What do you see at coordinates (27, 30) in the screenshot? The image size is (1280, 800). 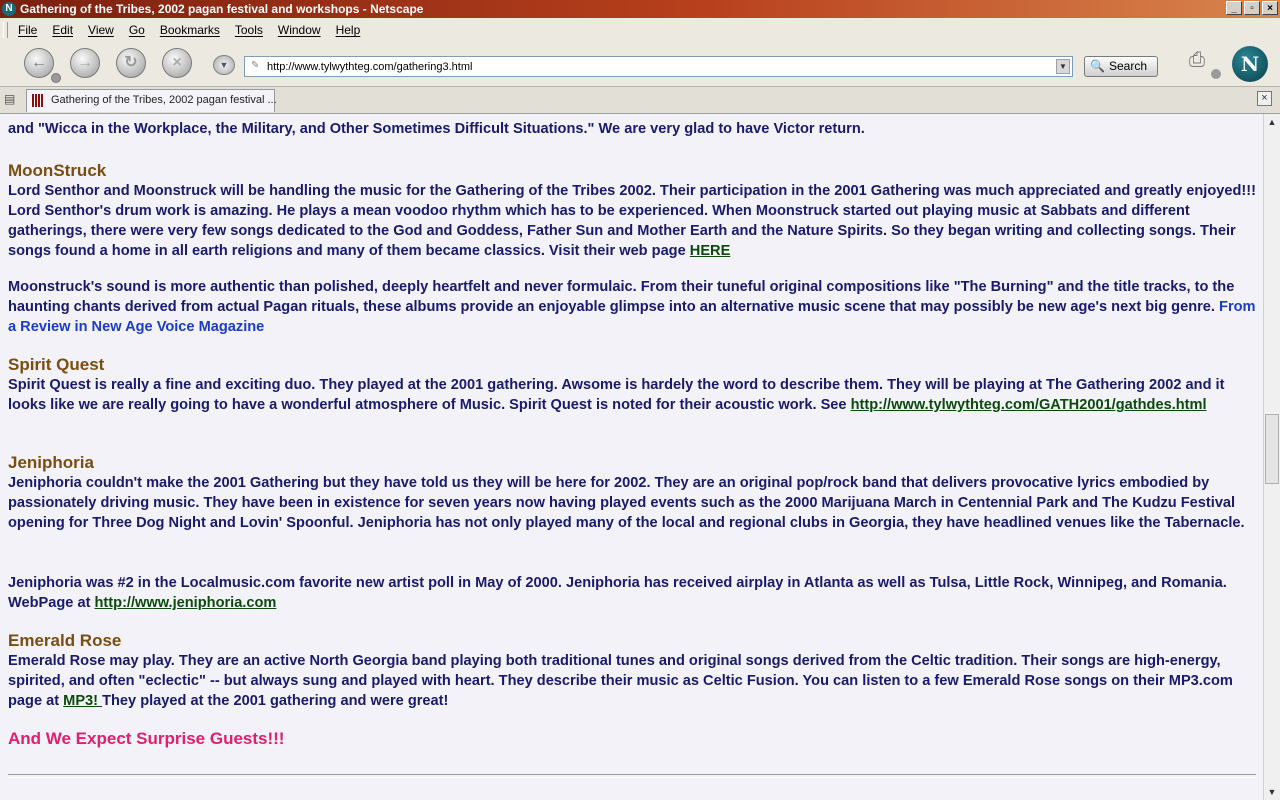 I see `menu-file: File` at bounding box center [27, 30].